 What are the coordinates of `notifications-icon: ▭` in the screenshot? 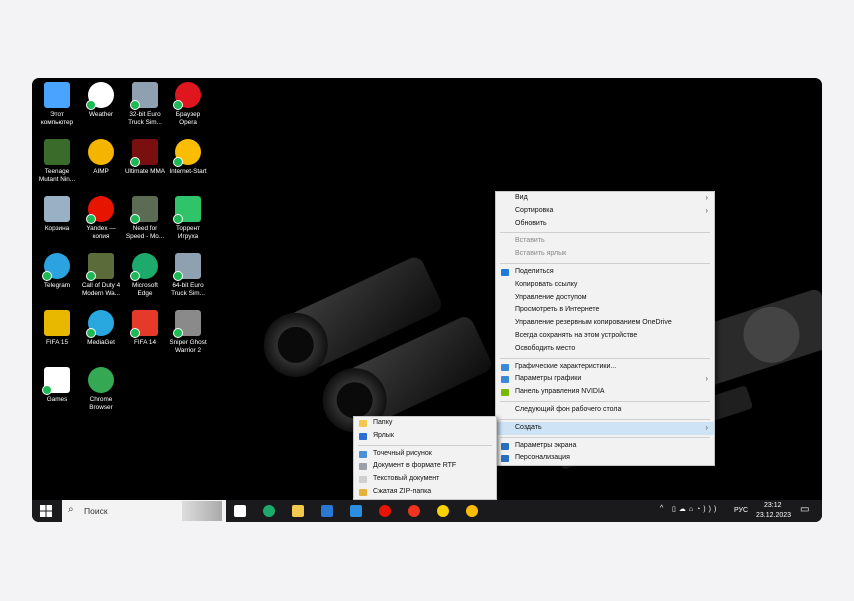 It's located at (804, 509).